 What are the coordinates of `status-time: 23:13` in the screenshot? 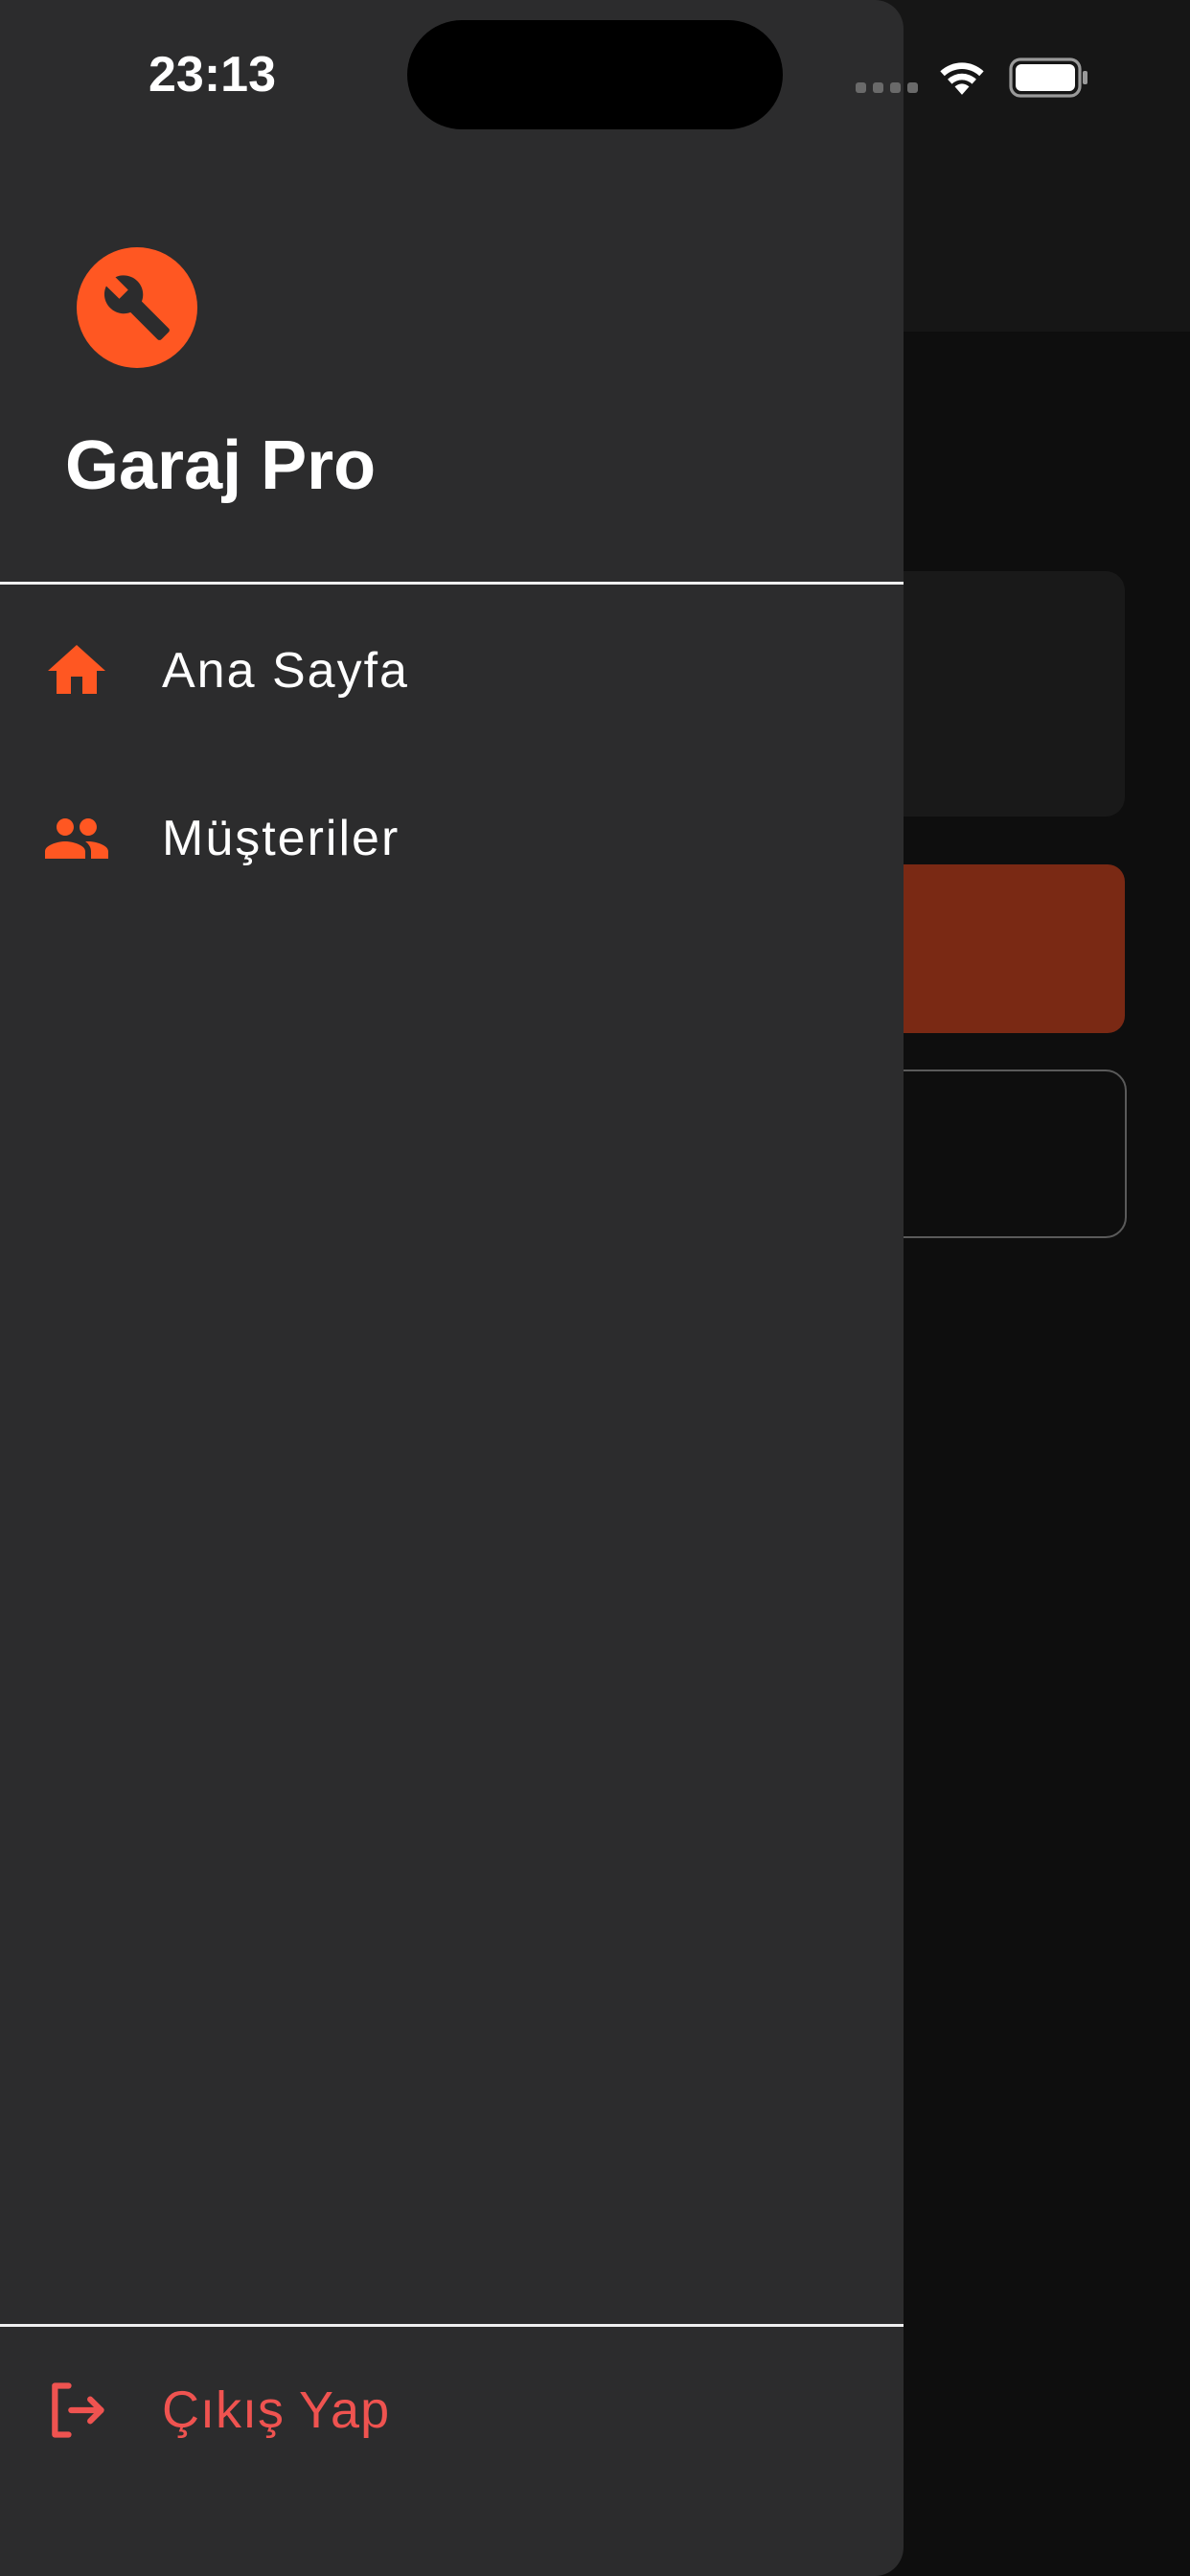 It's located at (213, 75).